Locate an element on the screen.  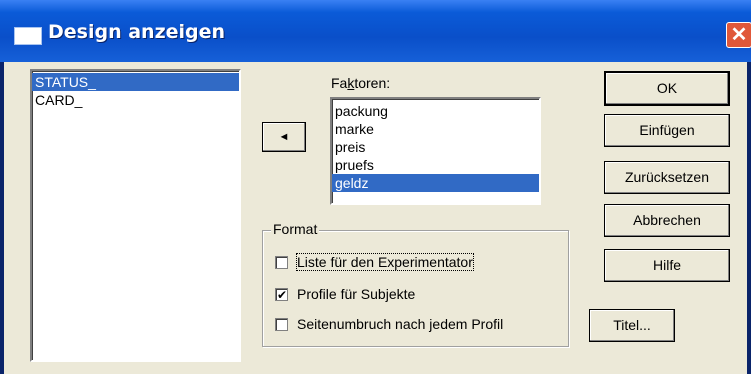
window-icon is located at coordinates (28, 36).